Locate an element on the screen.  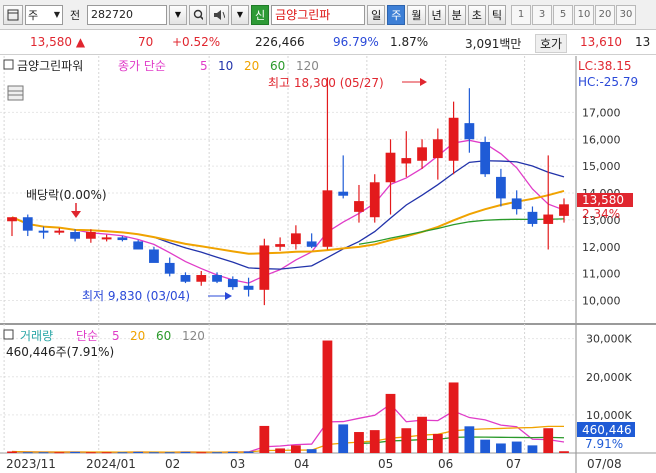
credit-button: 신 is located at coordinates (260, 14).